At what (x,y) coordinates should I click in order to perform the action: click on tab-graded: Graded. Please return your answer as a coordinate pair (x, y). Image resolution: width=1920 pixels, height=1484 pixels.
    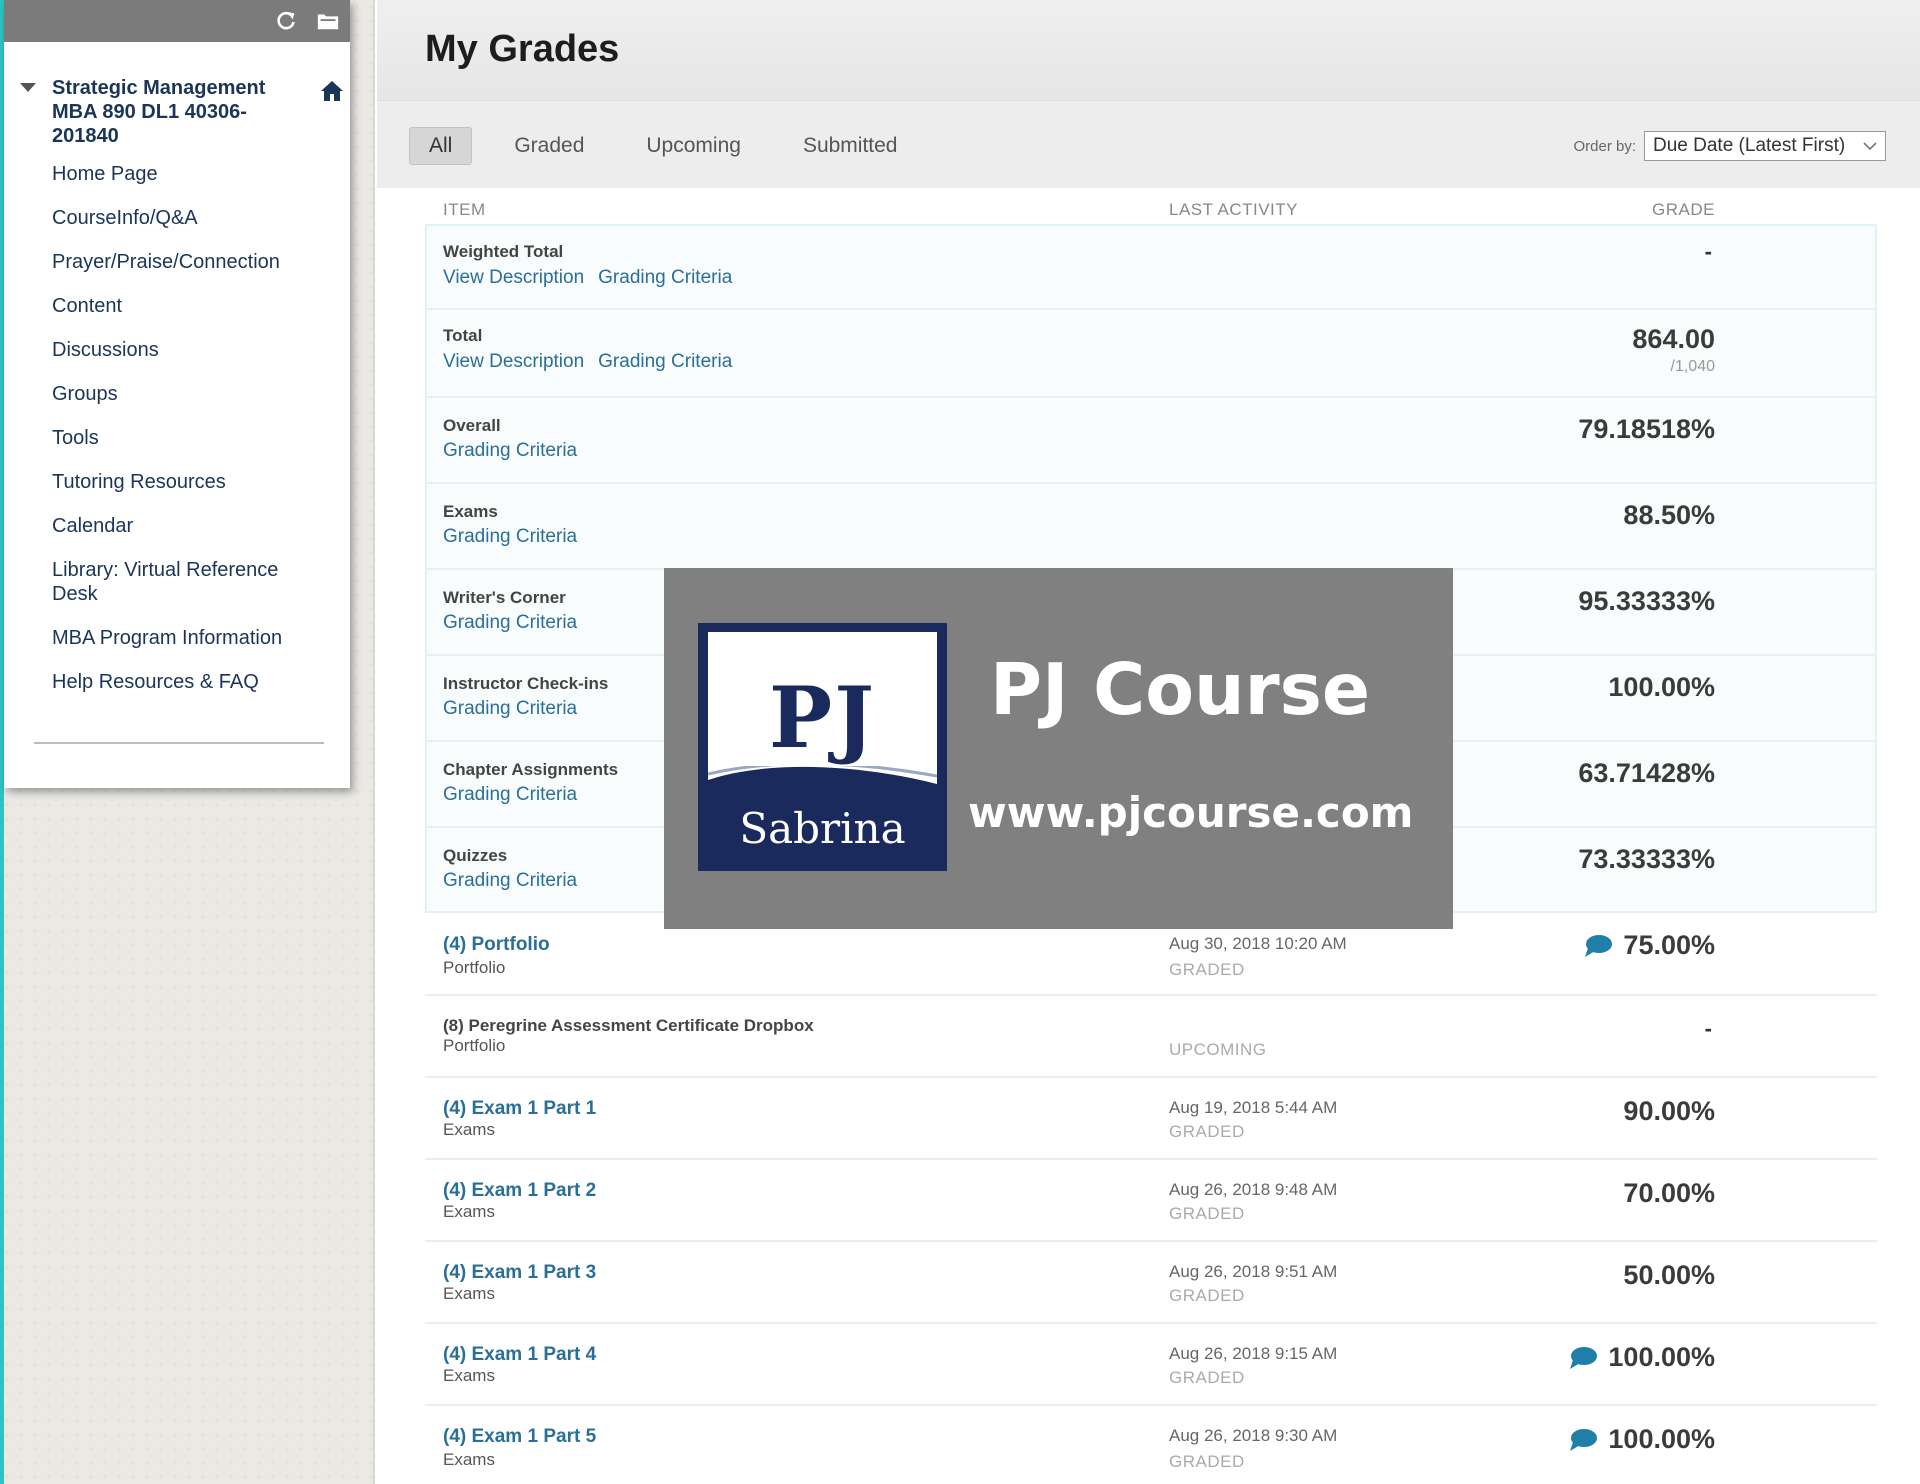
    Looking at the image, I should click on (549, 146).